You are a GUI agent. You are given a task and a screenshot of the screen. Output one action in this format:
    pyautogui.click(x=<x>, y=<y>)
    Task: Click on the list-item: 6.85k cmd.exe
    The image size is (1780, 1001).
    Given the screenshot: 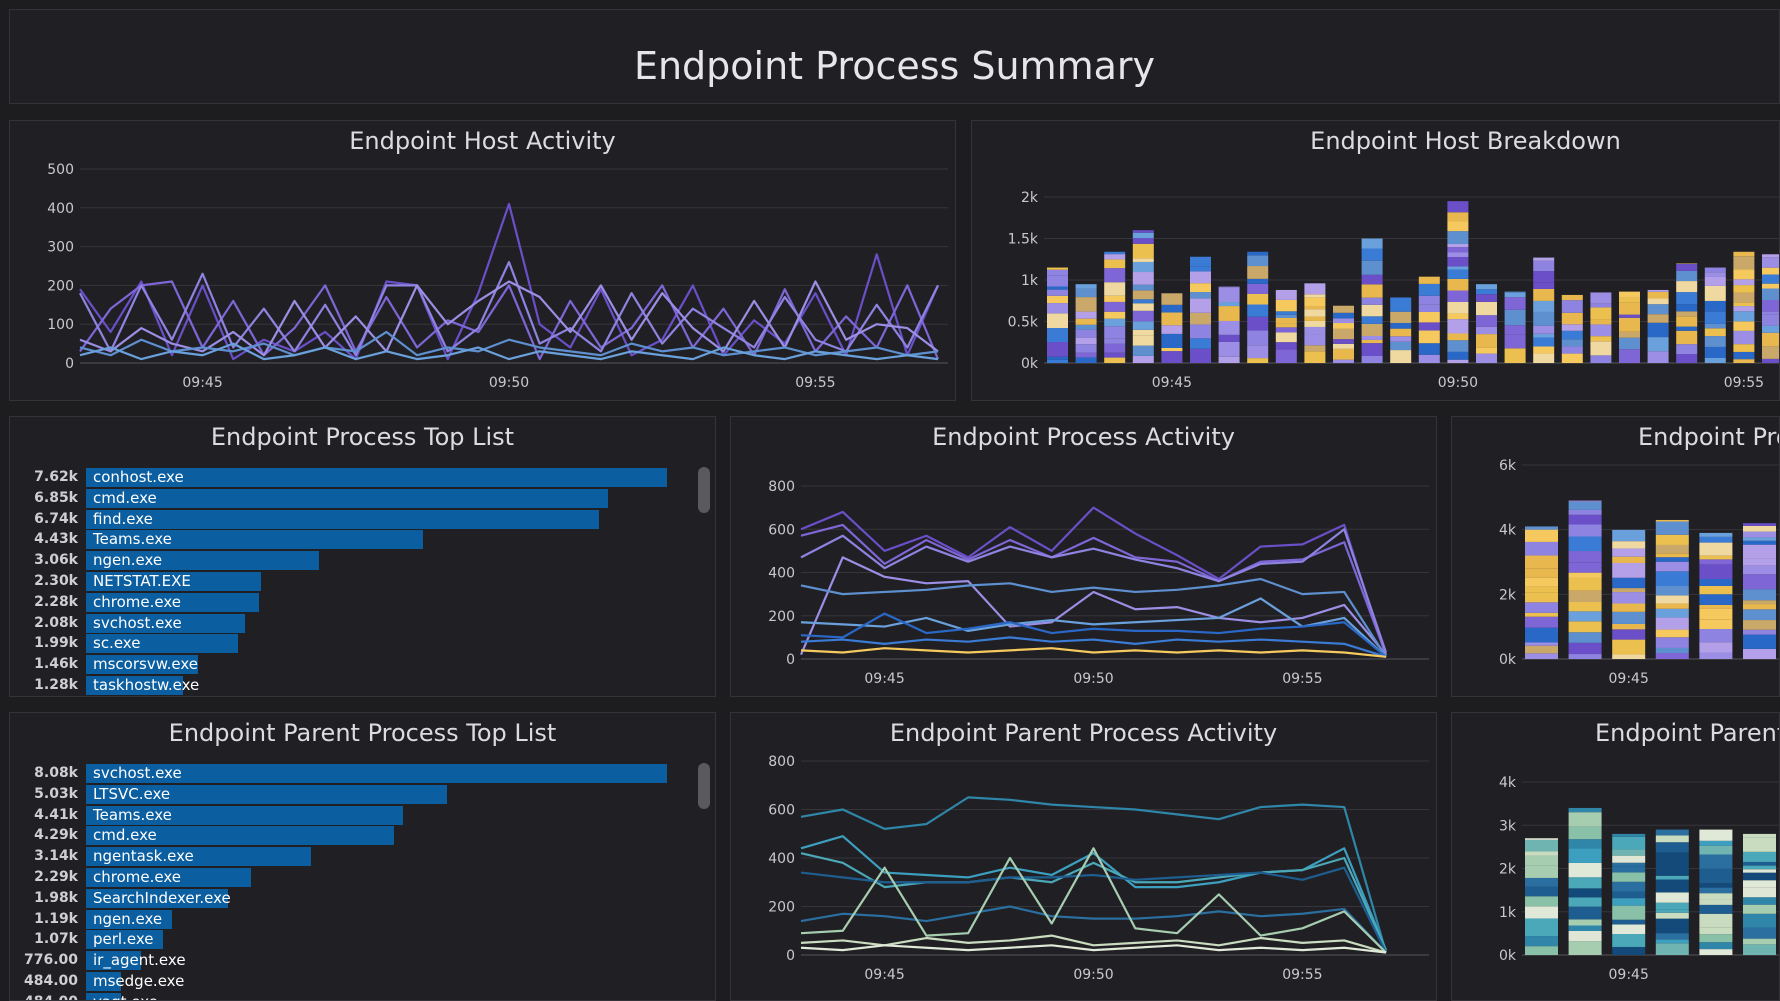 What is the action you would take?
    pyautogui.click(x=350, y=498)
    